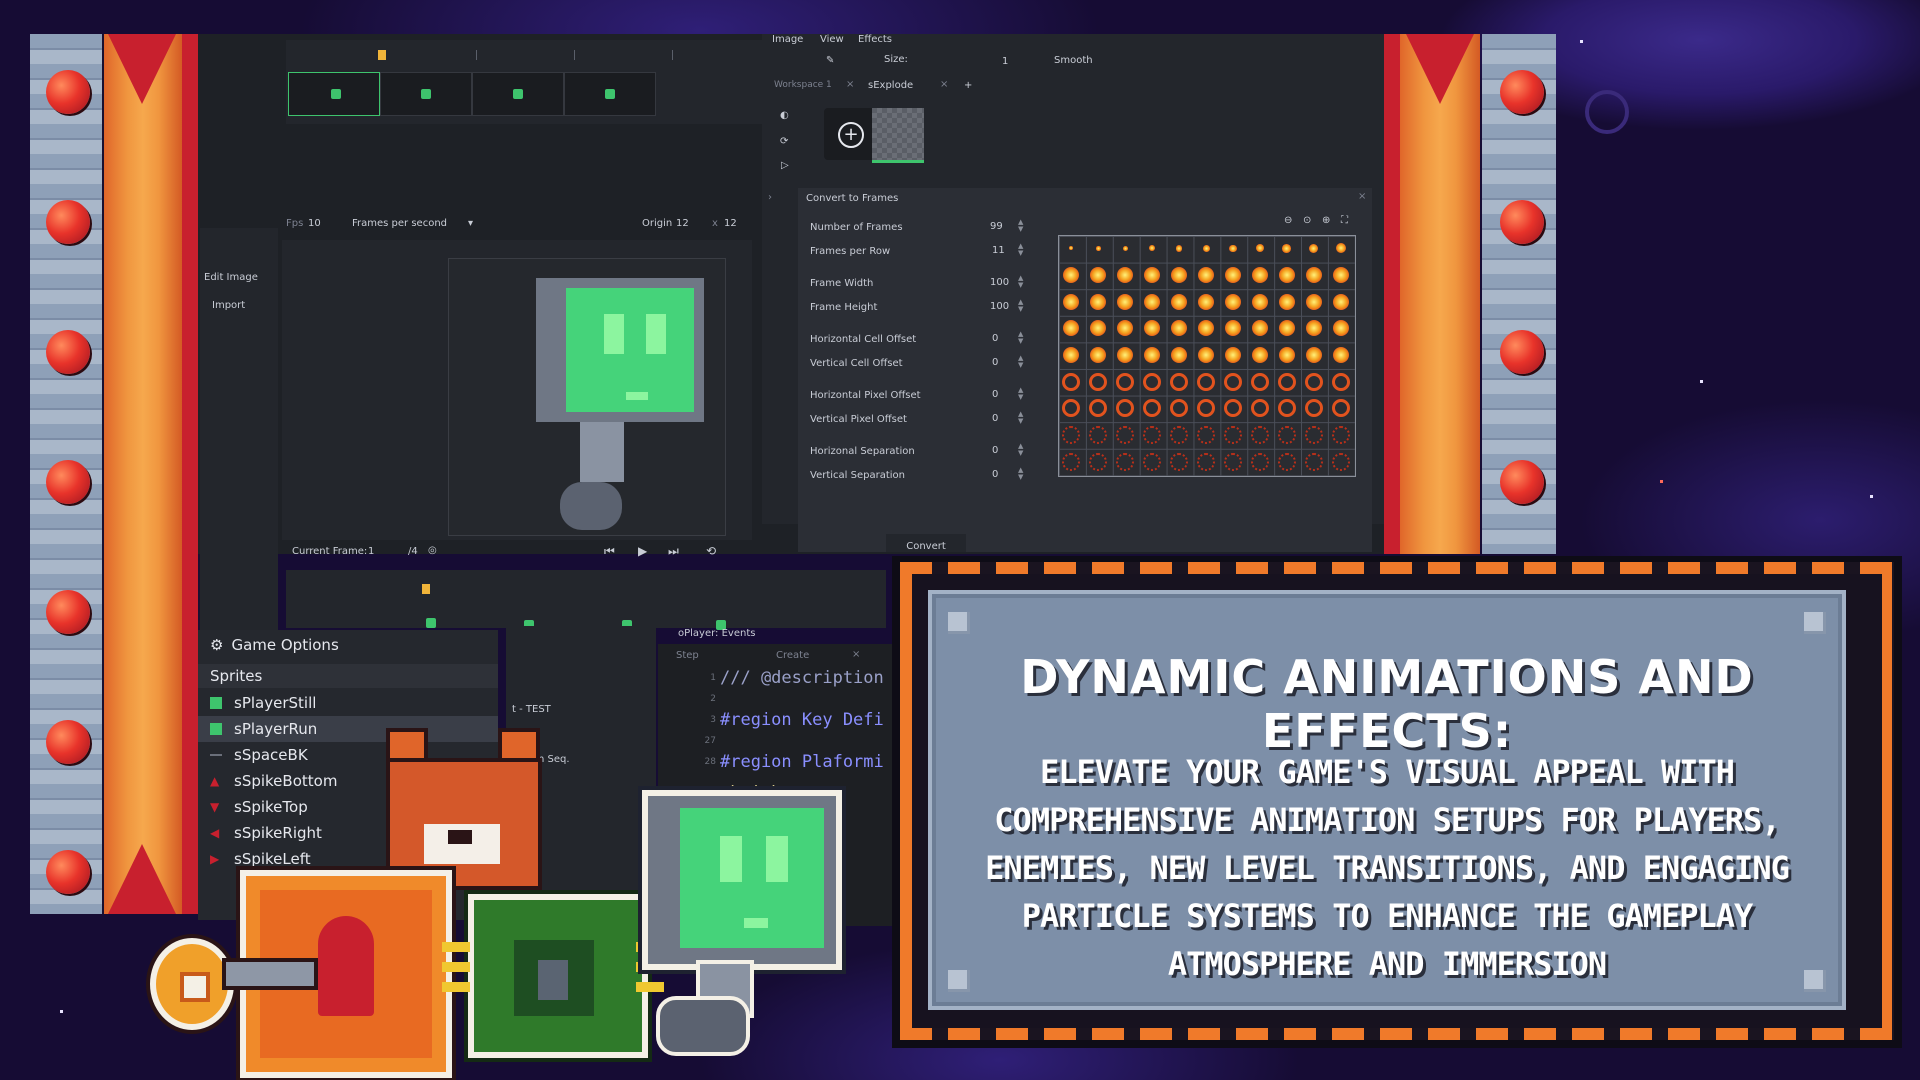 This screenshot has width=1920, height=1080. I want to click on edit-image-button: Edit Image, so click(231, 277).